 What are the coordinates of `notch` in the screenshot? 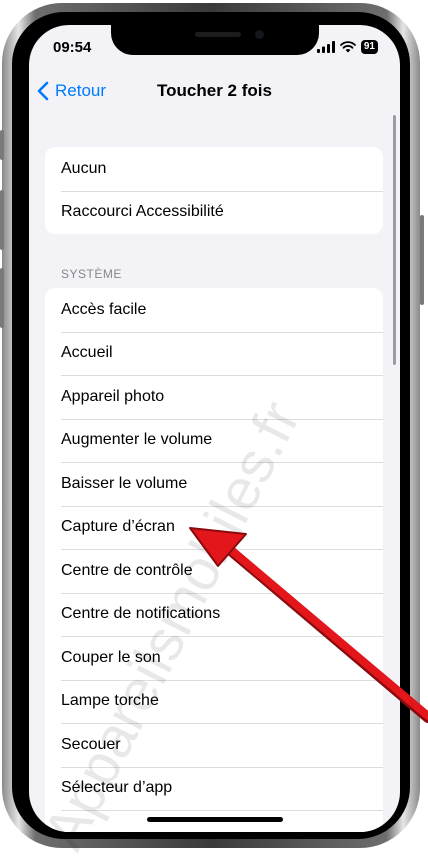 It's located at (215, 40).